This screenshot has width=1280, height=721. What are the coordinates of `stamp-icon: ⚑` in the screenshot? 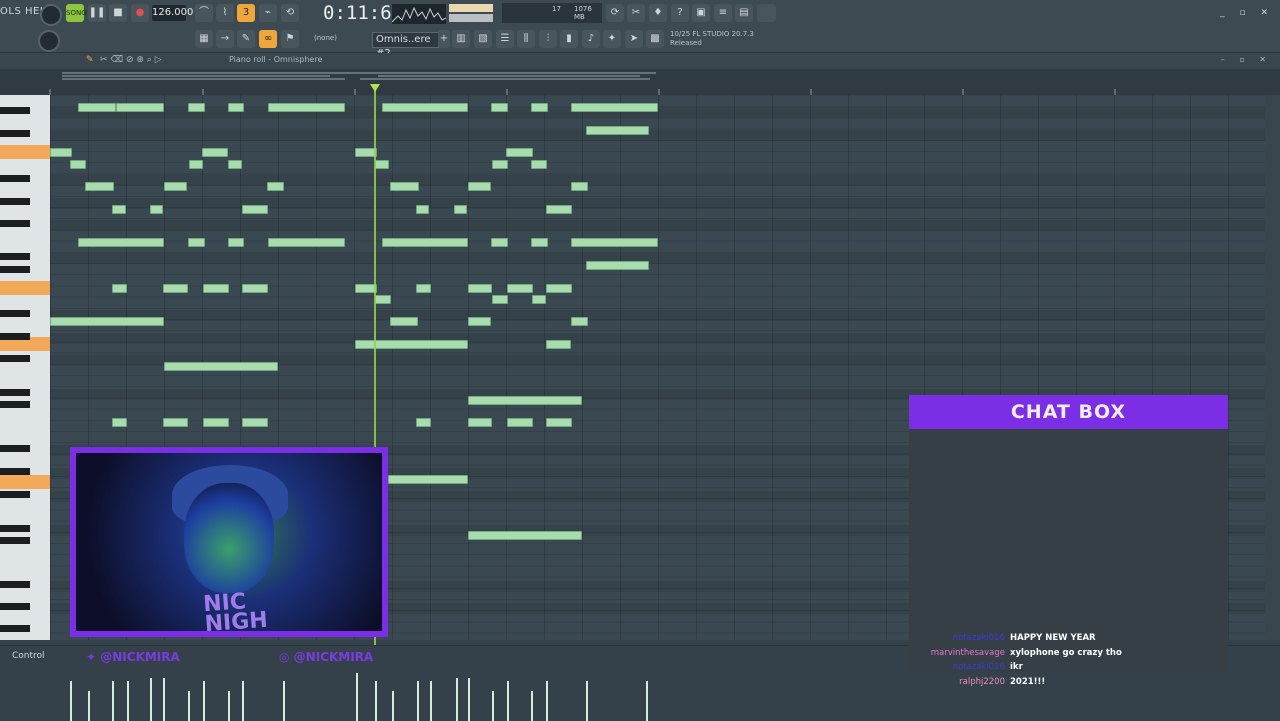 It's located at (290, 39).